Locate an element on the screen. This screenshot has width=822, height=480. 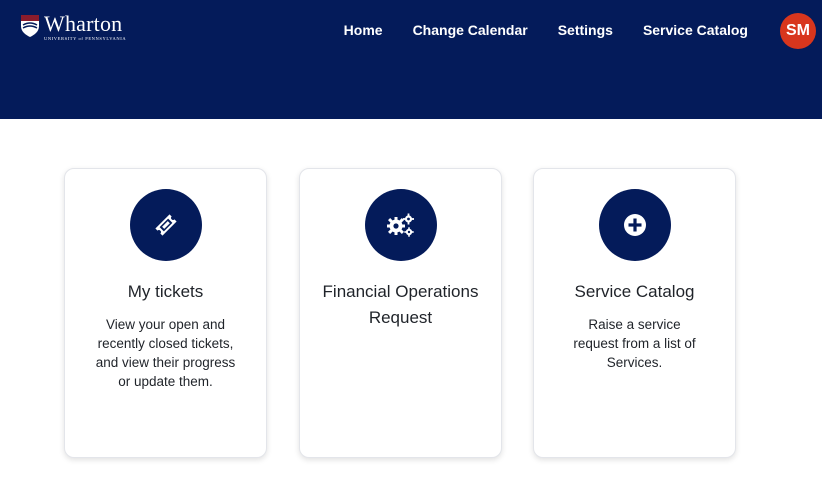
card-title: Financial Operations Request is located at coordinates (400, 304).